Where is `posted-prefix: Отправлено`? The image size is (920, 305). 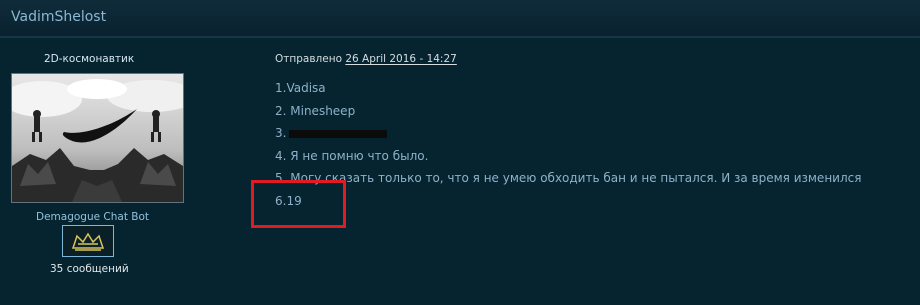 posted-prefix: Отправлено is located at coordinates (308, 59).